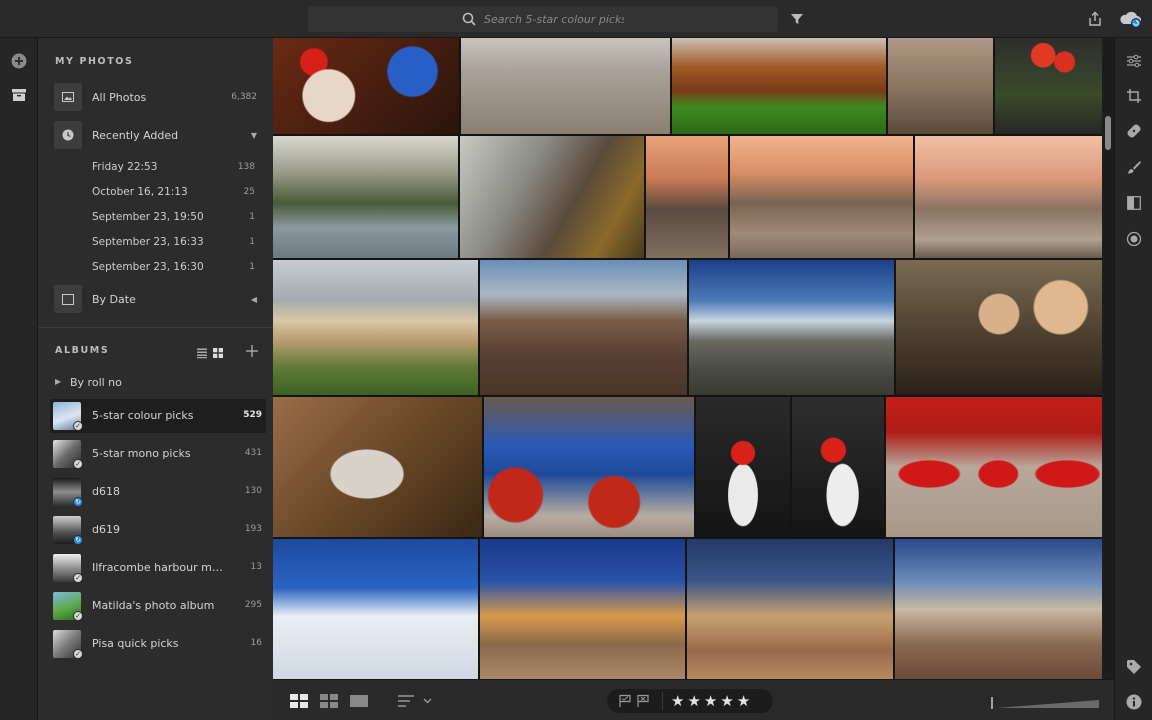  What do you see at coordinates (359, 701) in the screenshot?
I see `detail-view-icon` at bounding box center [359, 701].